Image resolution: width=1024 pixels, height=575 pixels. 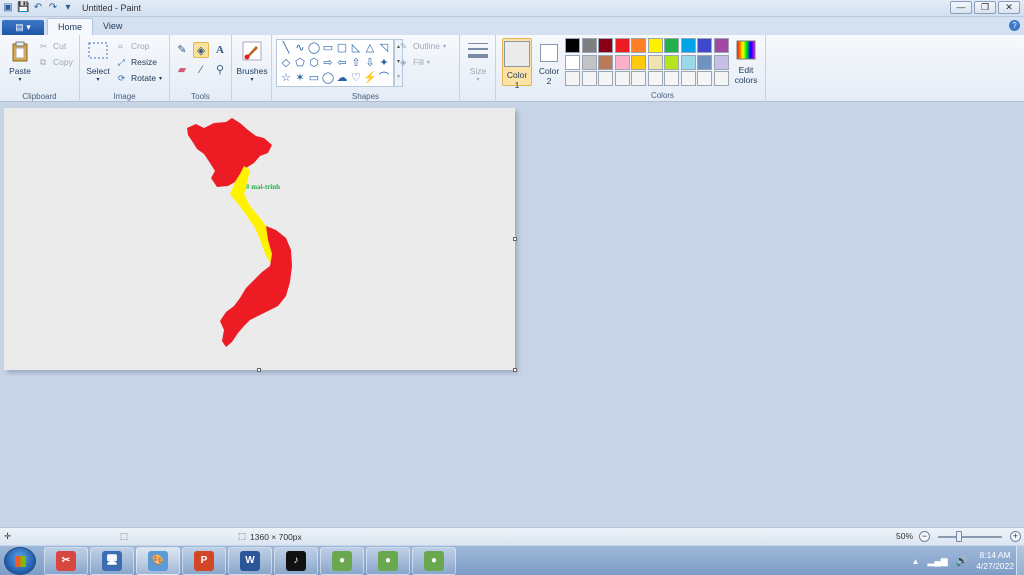 What do you see at coordinates (296, 561) in the screenshot?
I see `taskbar-button-tiktok: ♪` at bounding box center [296, 561].